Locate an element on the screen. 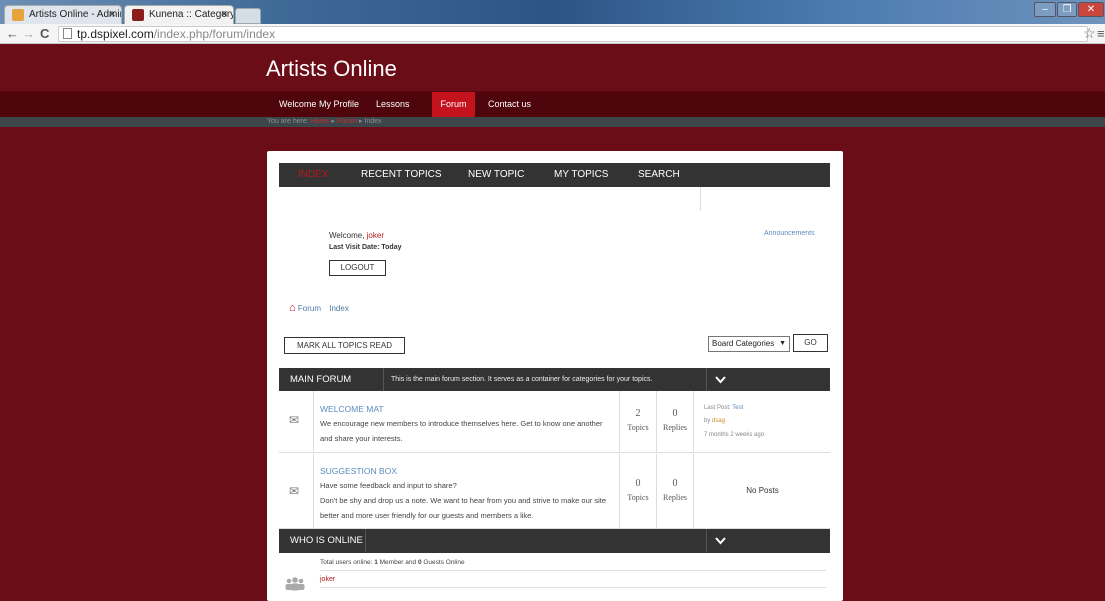 The height and width of the screenshot is (601, 1105). browser-tab-admin: Artists Online - Administr ✕ is located at coordinates (63, 14).